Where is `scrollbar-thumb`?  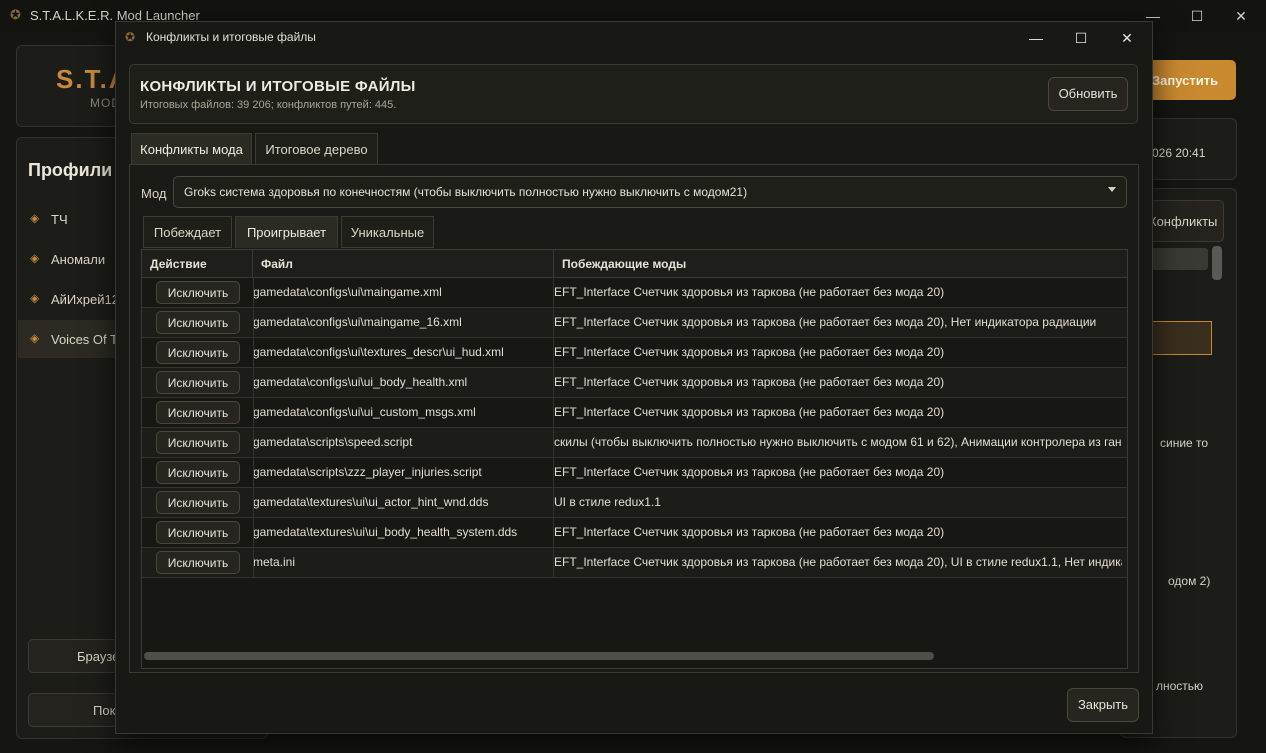
scrollbar-thumb is located at coordinates (1217, 263).